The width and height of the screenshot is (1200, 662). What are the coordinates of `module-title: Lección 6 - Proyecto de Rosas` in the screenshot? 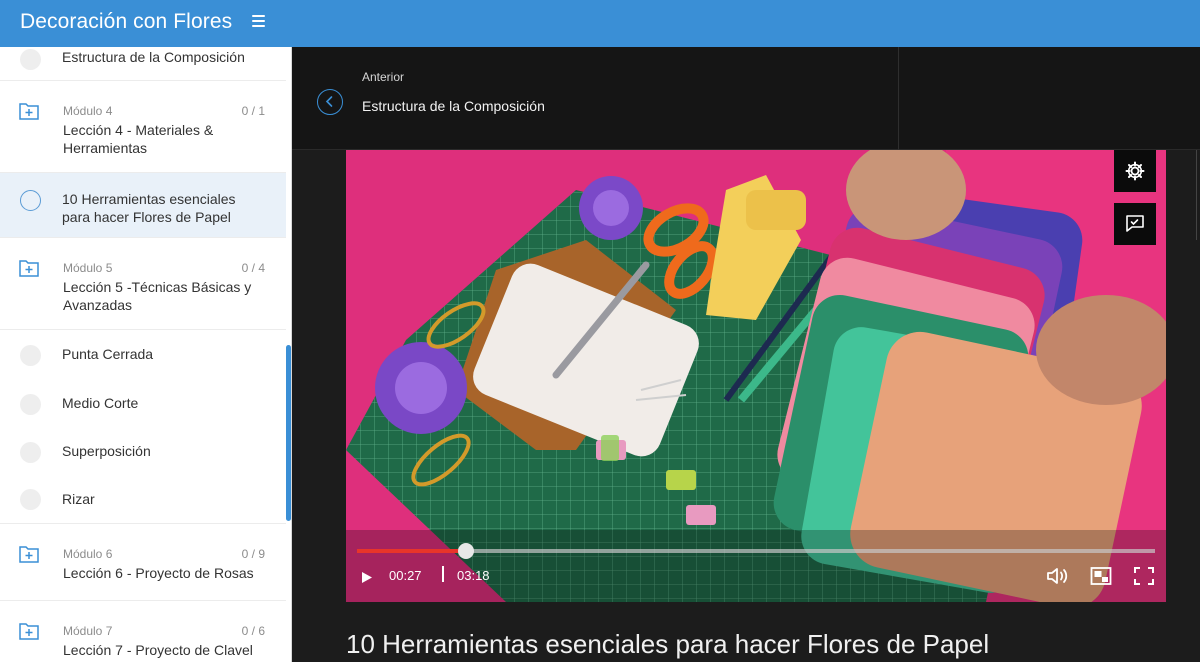 It's located at (158, 573).